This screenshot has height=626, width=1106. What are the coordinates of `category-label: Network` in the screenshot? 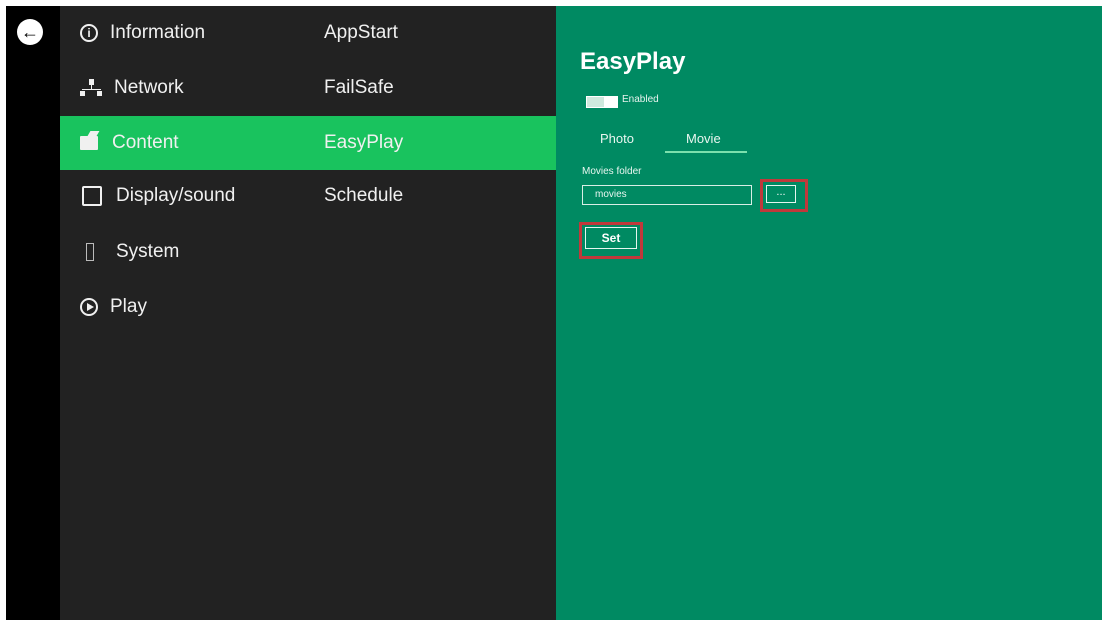 It's located at (149, 87).